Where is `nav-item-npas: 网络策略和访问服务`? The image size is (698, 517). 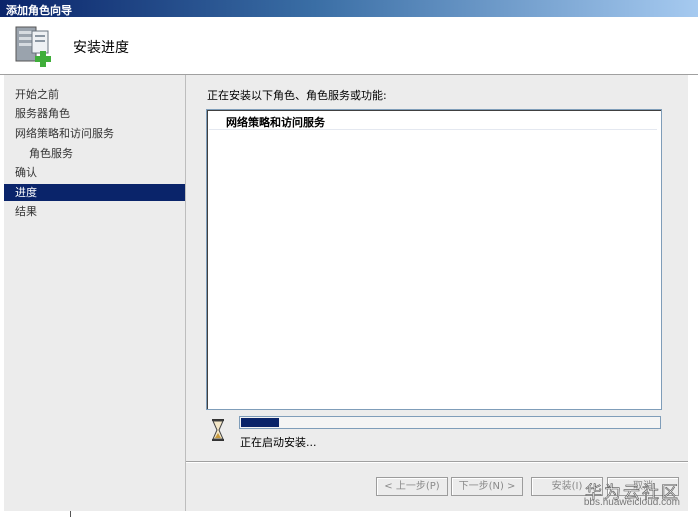
nav-item-npas: 网络策略和访问服务 is located at coordinates (94, 133).